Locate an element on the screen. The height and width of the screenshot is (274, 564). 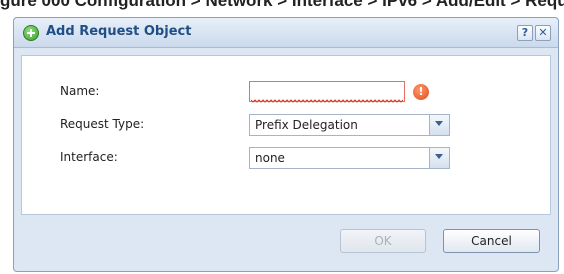
interface-label: Interface: is located at coordinates (89, 157).